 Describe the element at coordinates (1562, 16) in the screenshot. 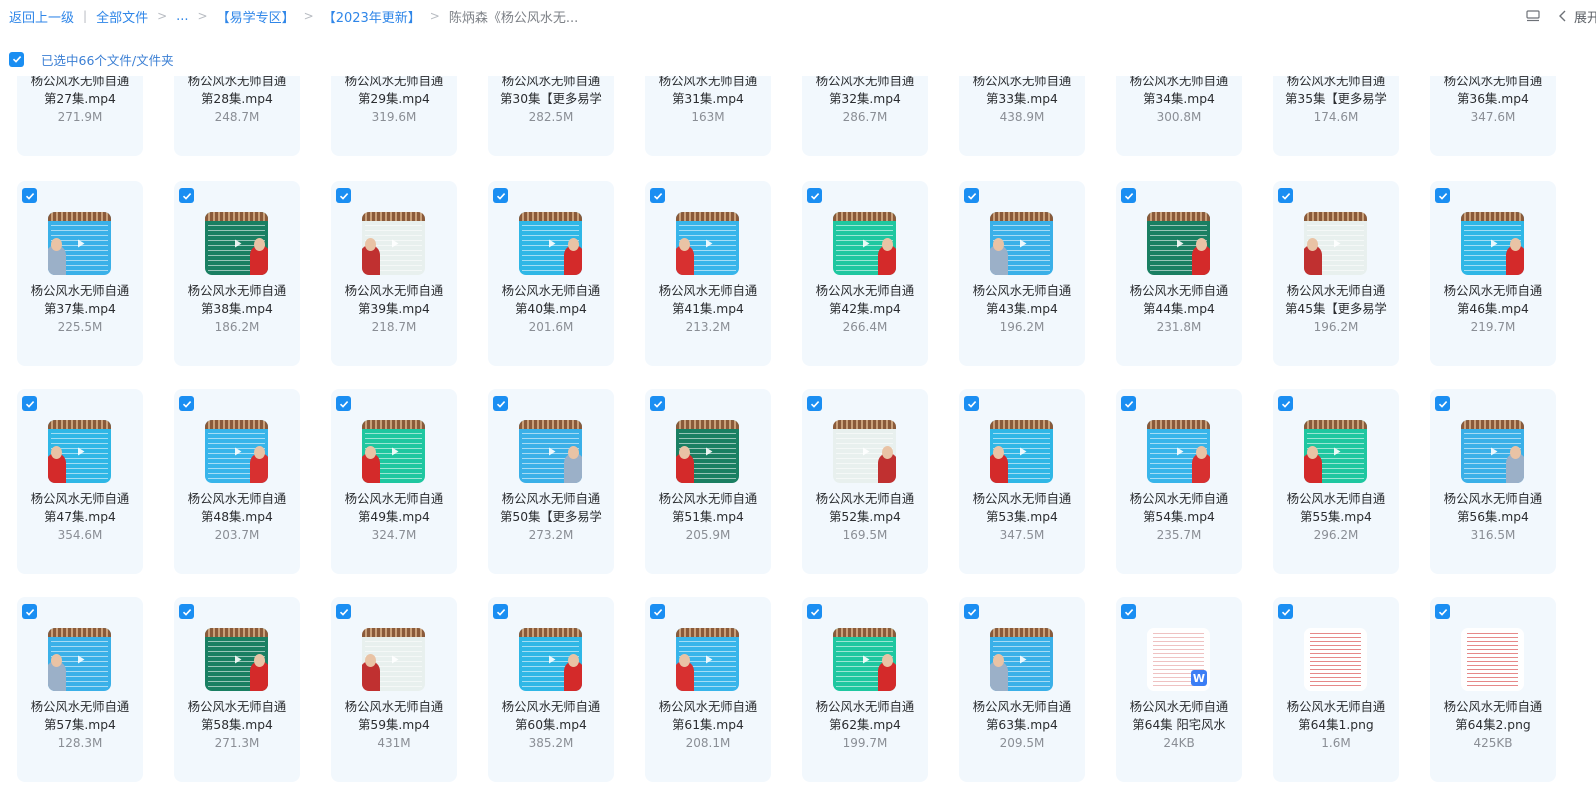

I see `chevron-left-icon` at that location.